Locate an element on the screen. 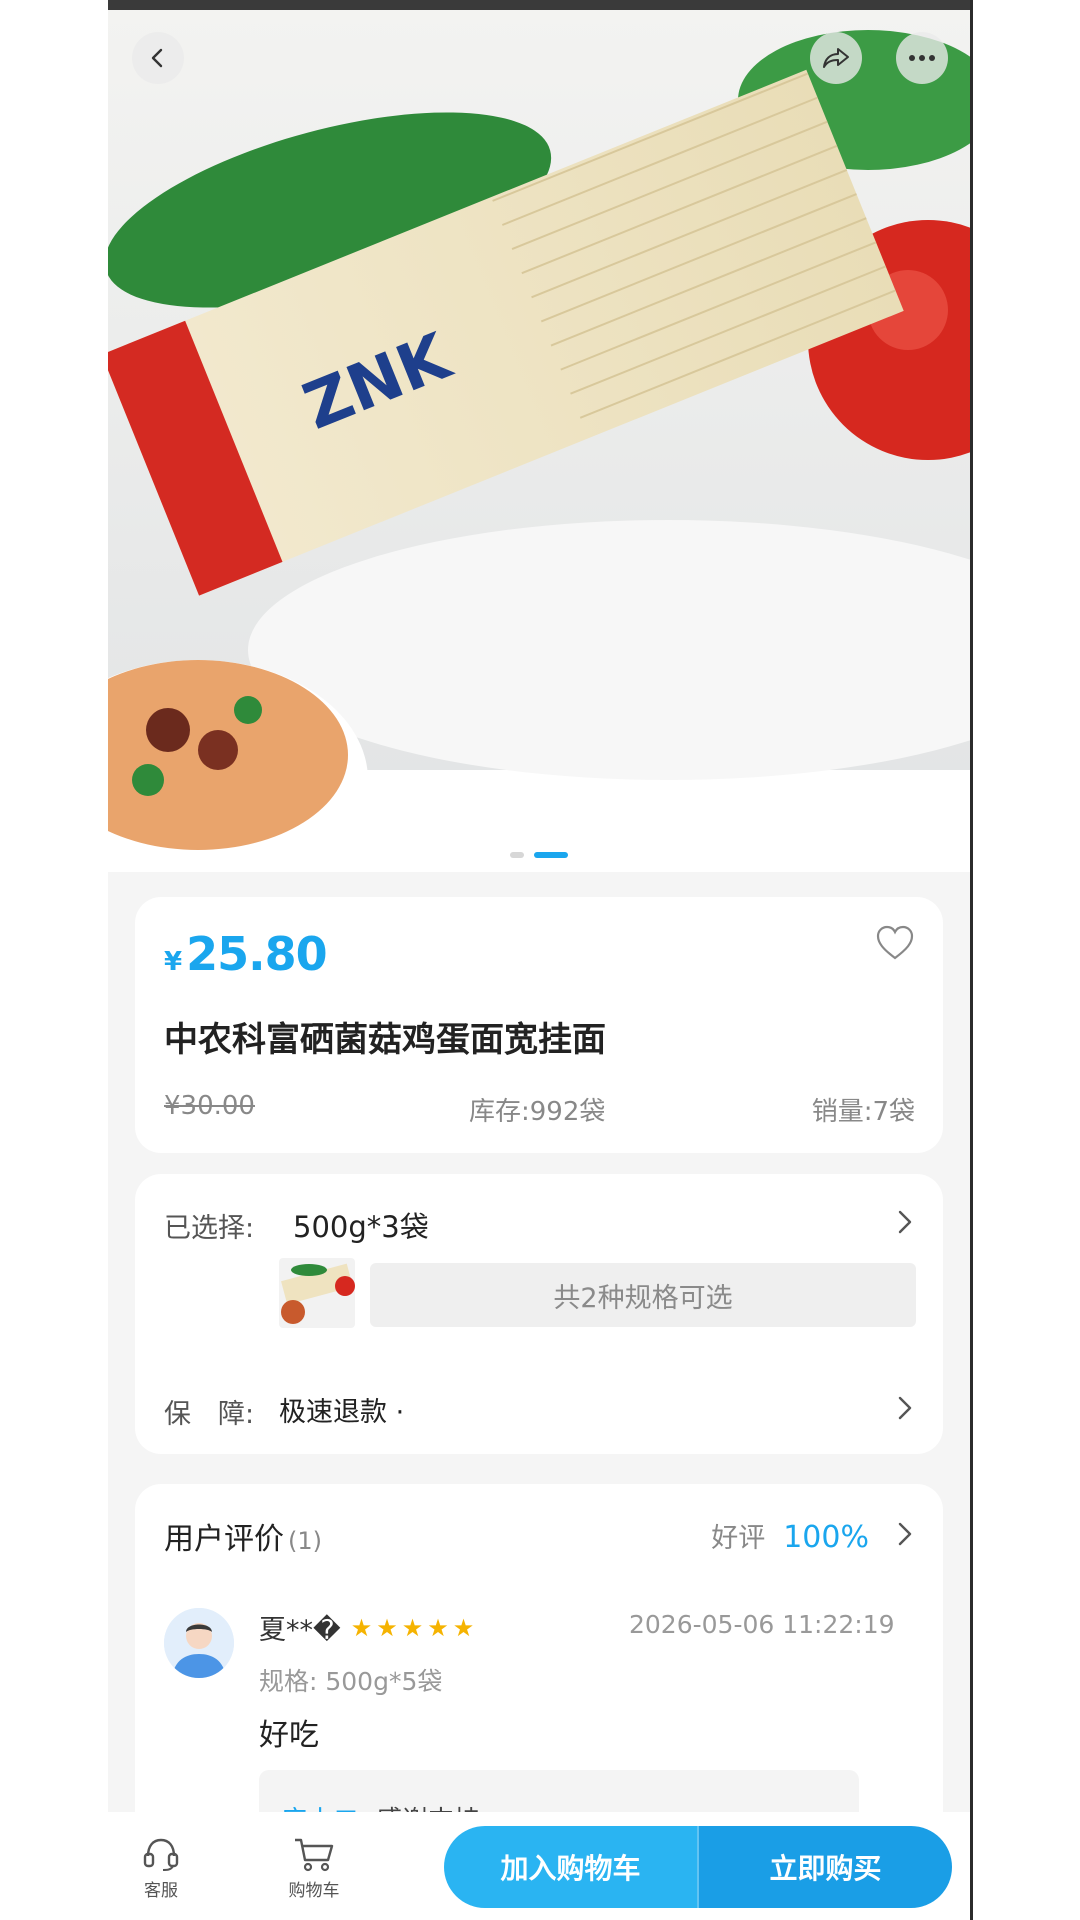 This screenshot has width=1080, height=1920. good-rating: 好评 100% is located at coordinates (790, 1535).